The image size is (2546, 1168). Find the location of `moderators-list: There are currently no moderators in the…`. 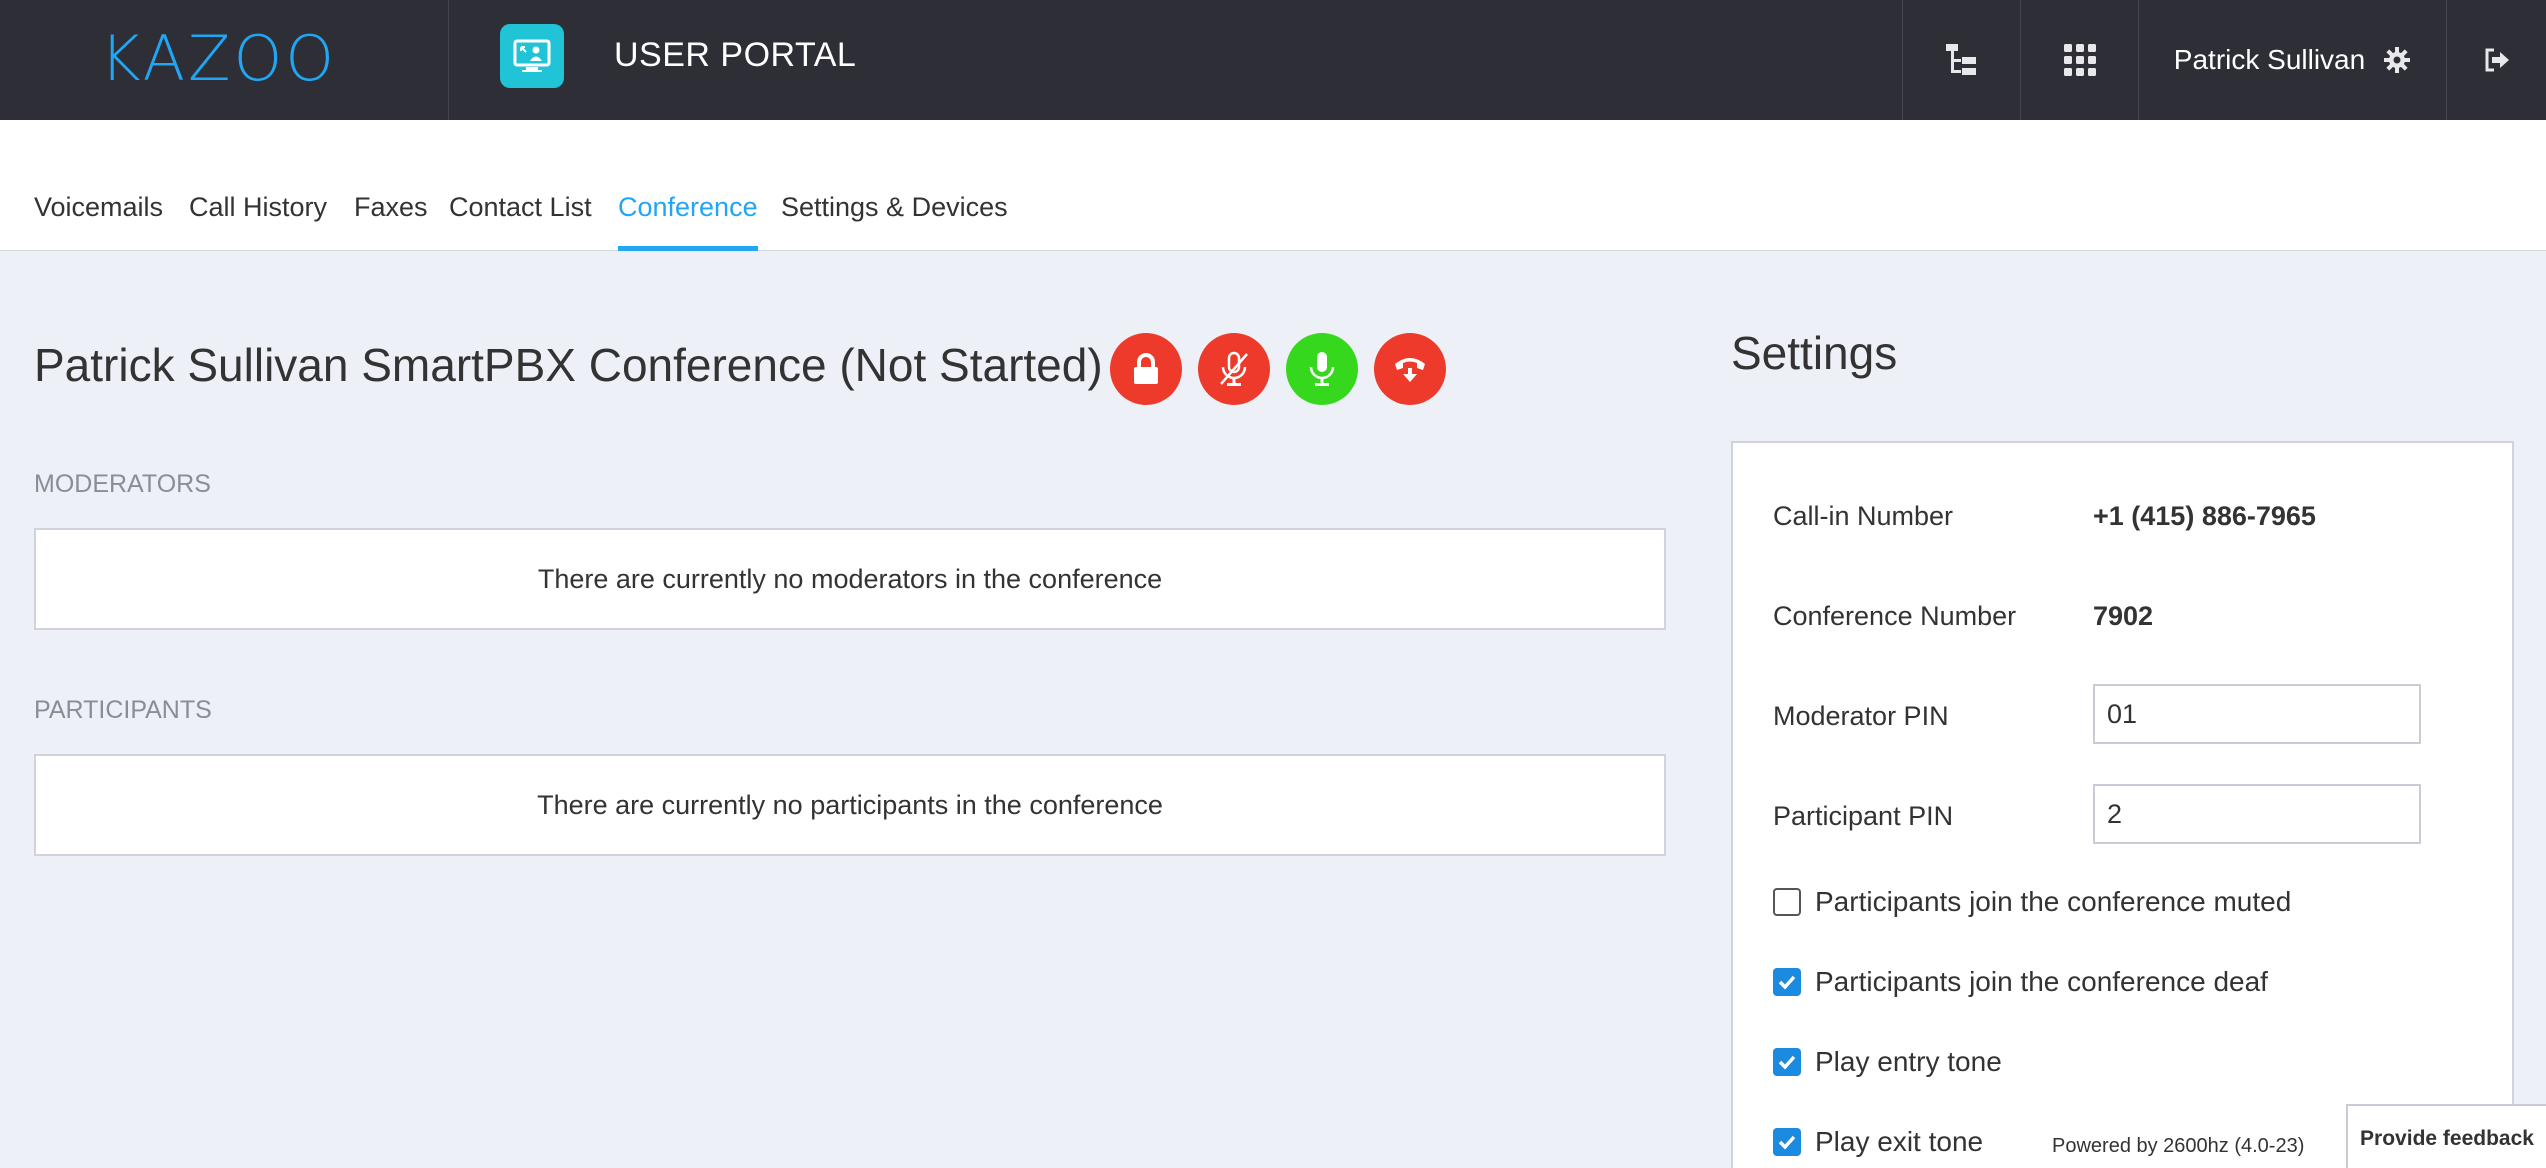

moderators-list: There are currently no moderators in the… is located at coordinates (850, 579).